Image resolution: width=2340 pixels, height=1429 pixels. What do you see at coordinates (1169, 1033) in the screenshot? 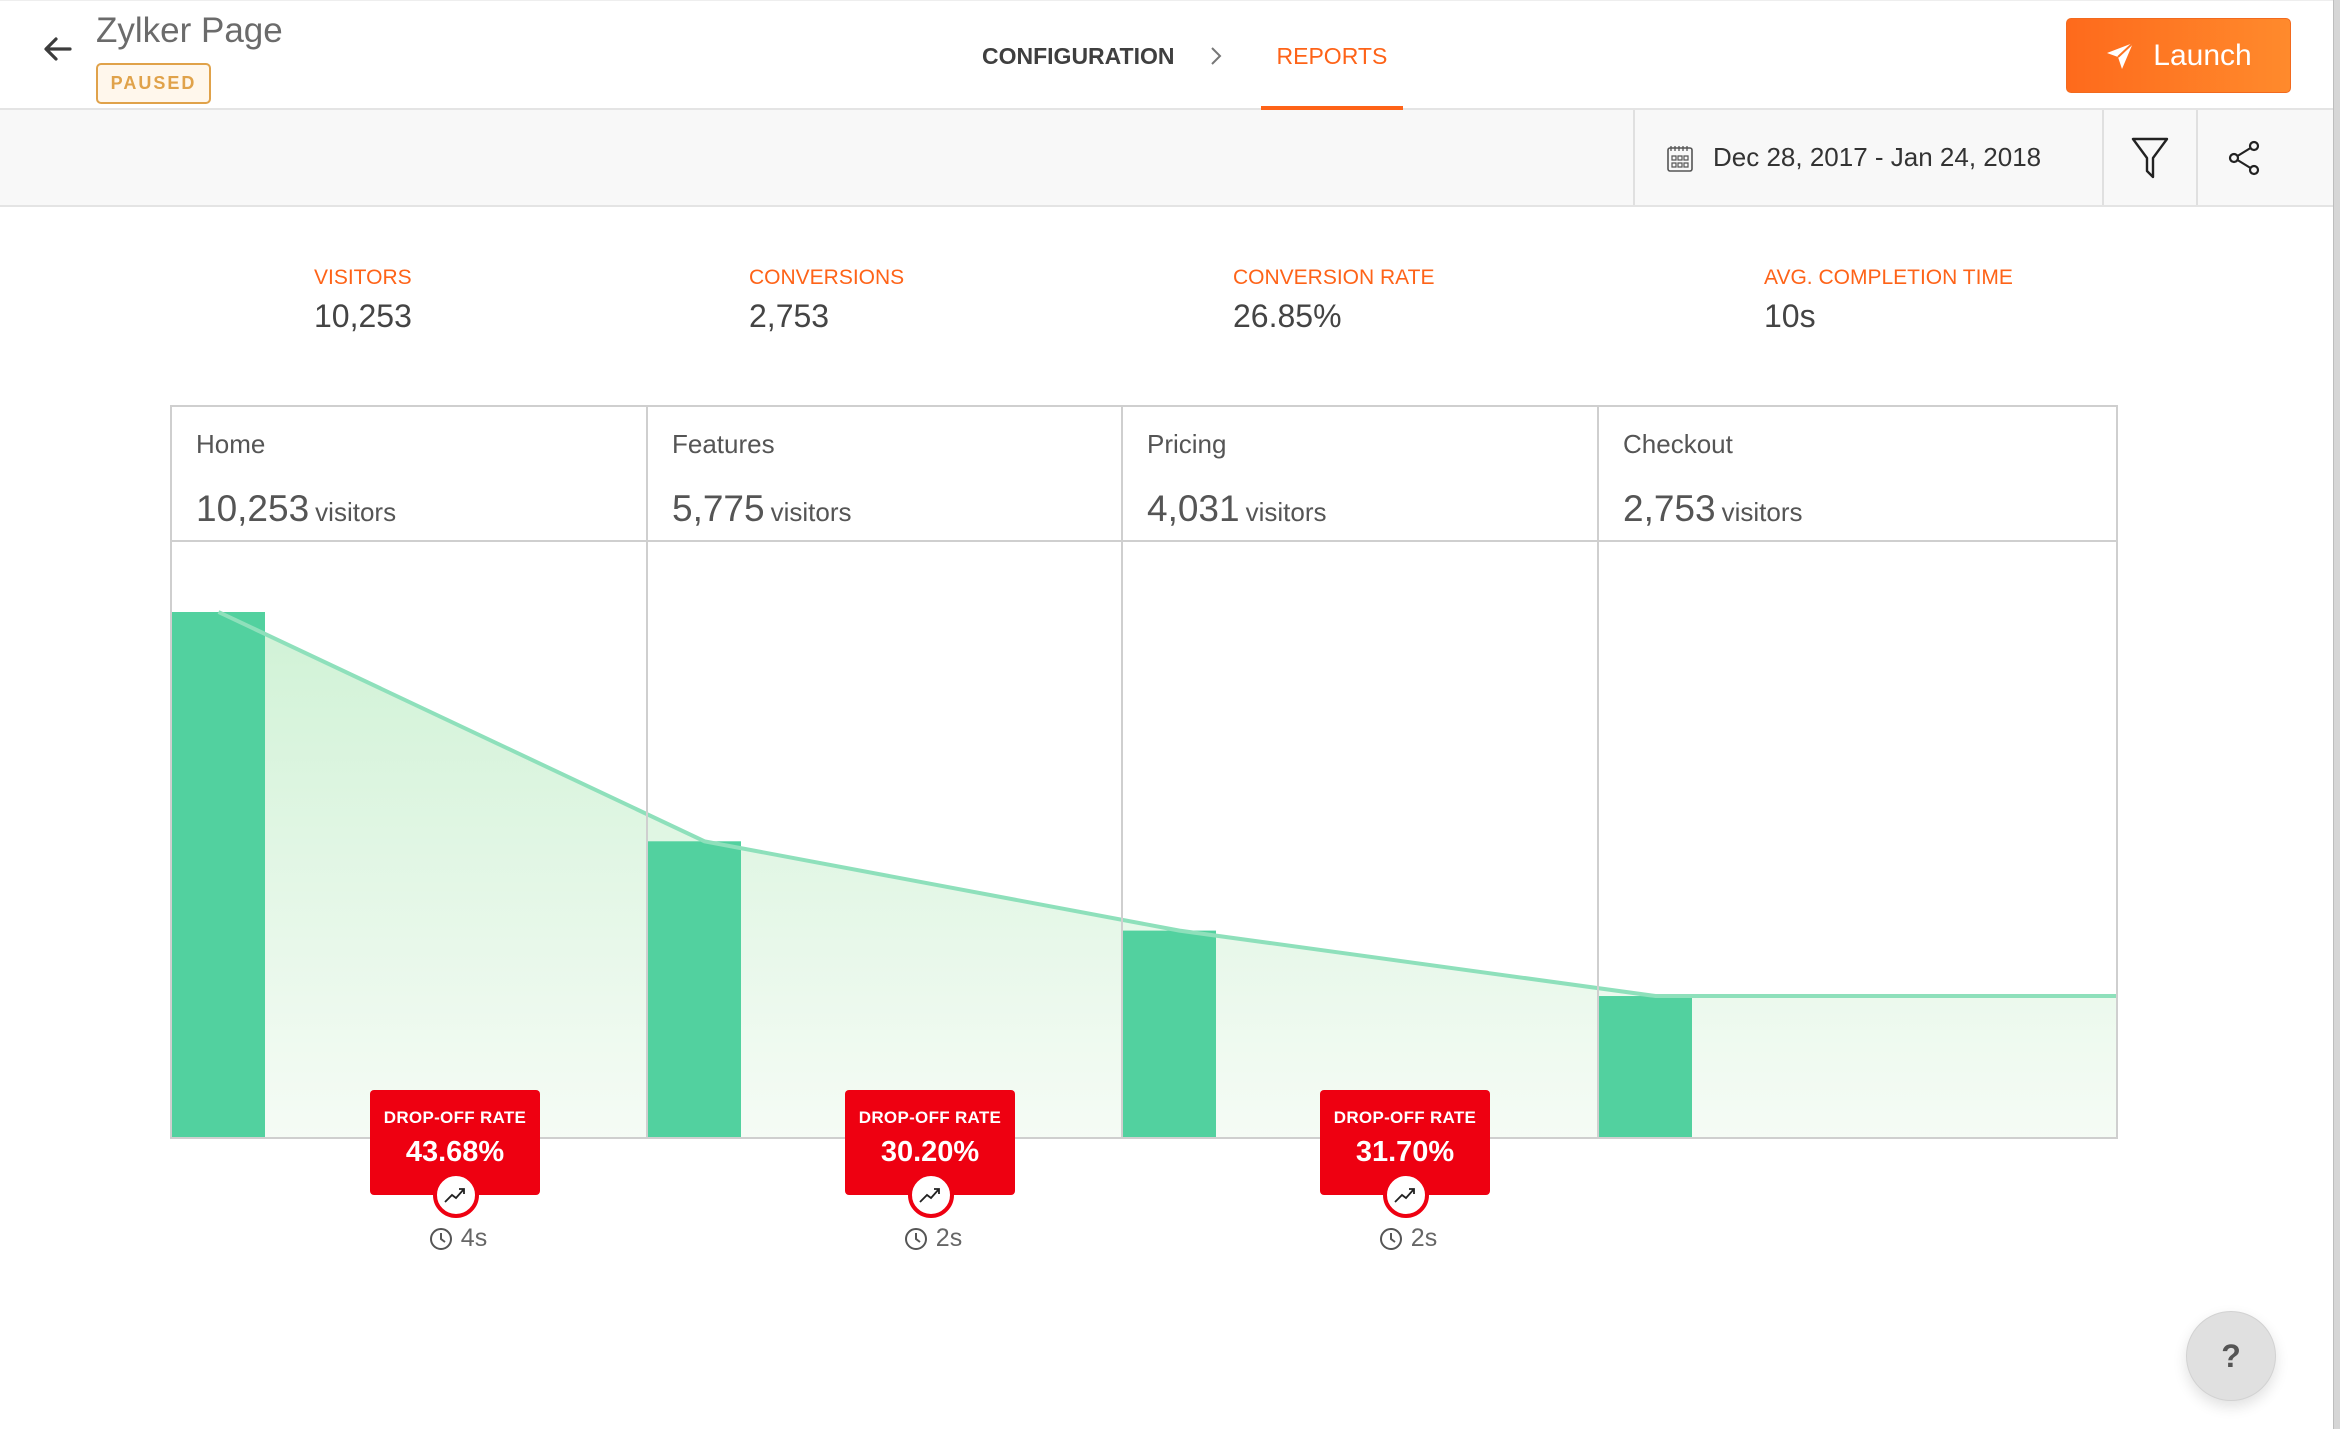
I see `funnel-bar-pricing` at bounding box center [1169, 1033].